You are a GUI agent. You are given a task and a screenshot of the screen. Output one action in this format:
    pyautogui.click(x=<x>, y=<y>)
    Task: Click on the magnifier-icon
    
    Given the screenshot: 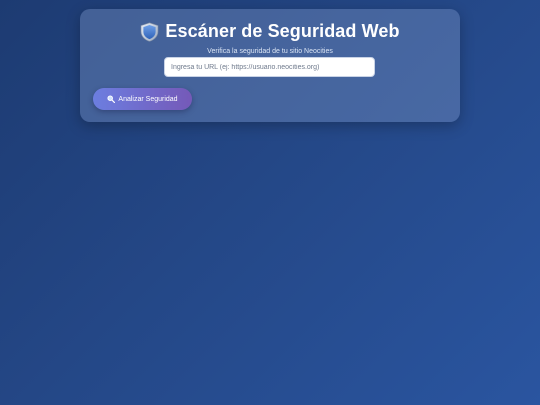 What is the action you would take?
    pyautogui.click(x=111, y=99)
    